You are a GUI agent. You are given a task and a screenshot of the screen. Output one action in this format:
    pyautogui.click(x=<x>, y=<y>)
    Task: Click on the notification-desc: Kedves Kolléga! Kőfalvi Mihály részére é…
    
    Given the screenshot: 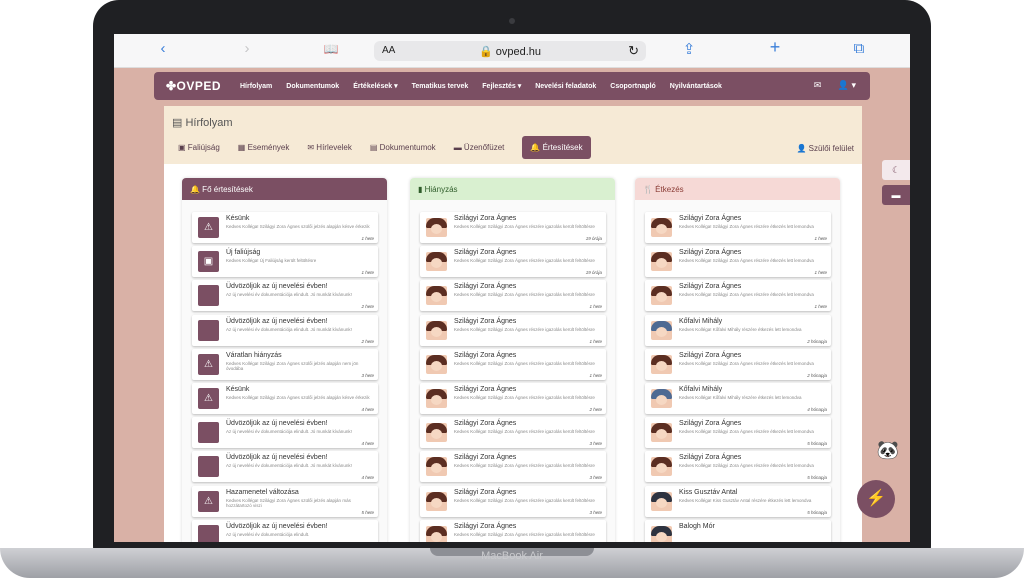 What is the action you would take?
    pyautogui.click(x=740, y=397)
    